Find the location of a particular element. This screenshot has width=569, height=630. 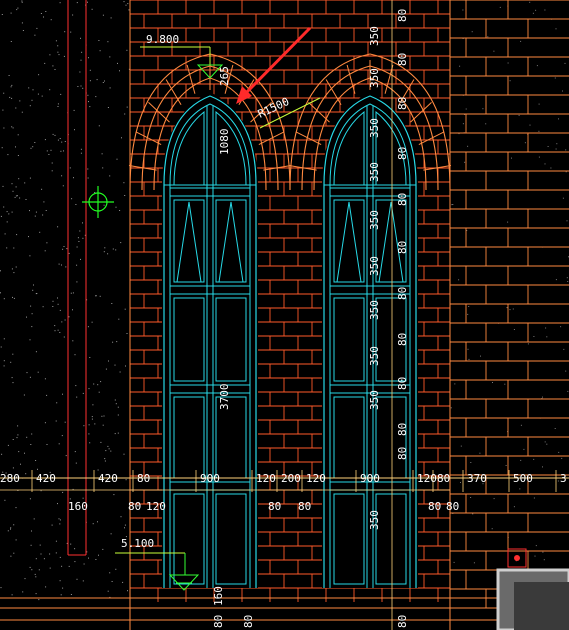

cursor-selection-box is located at coordinates (532, 589).